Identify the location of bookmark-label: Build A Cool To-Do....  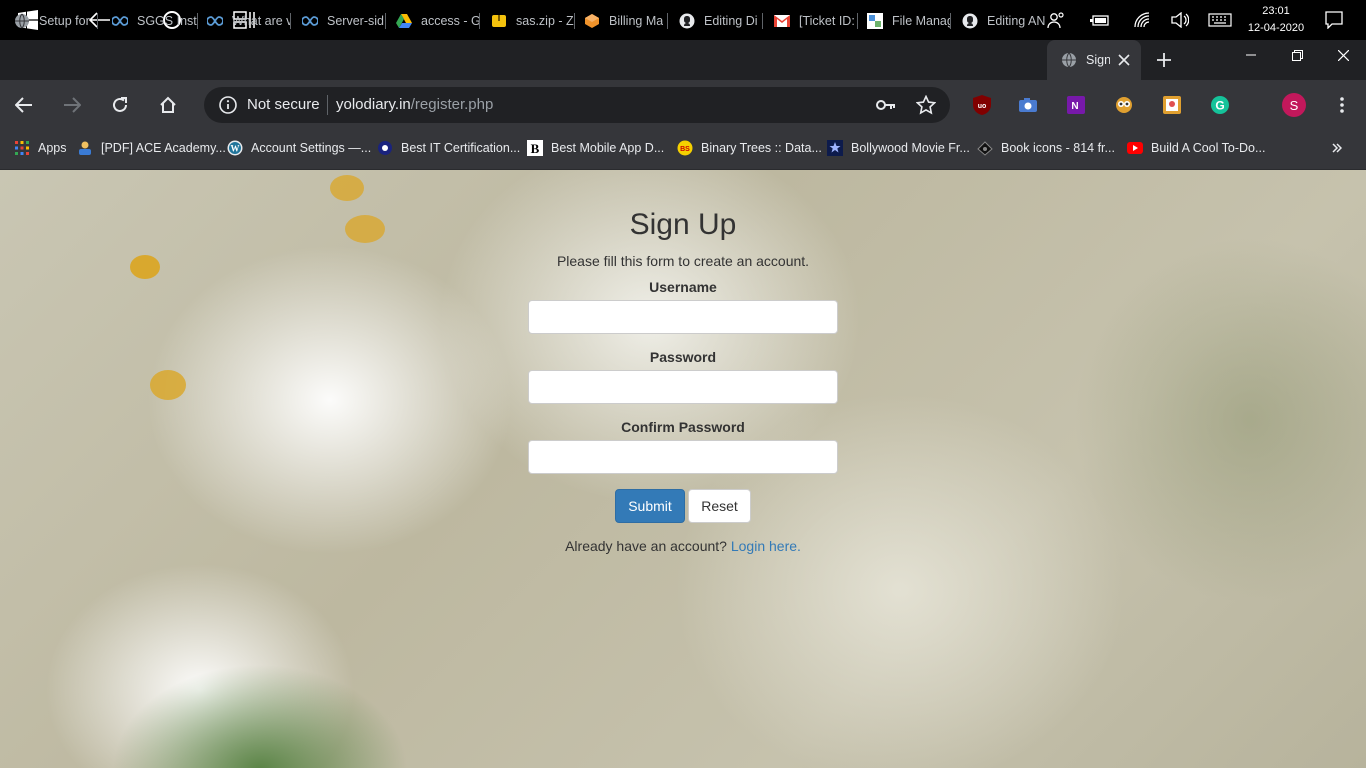
(1208, 148).